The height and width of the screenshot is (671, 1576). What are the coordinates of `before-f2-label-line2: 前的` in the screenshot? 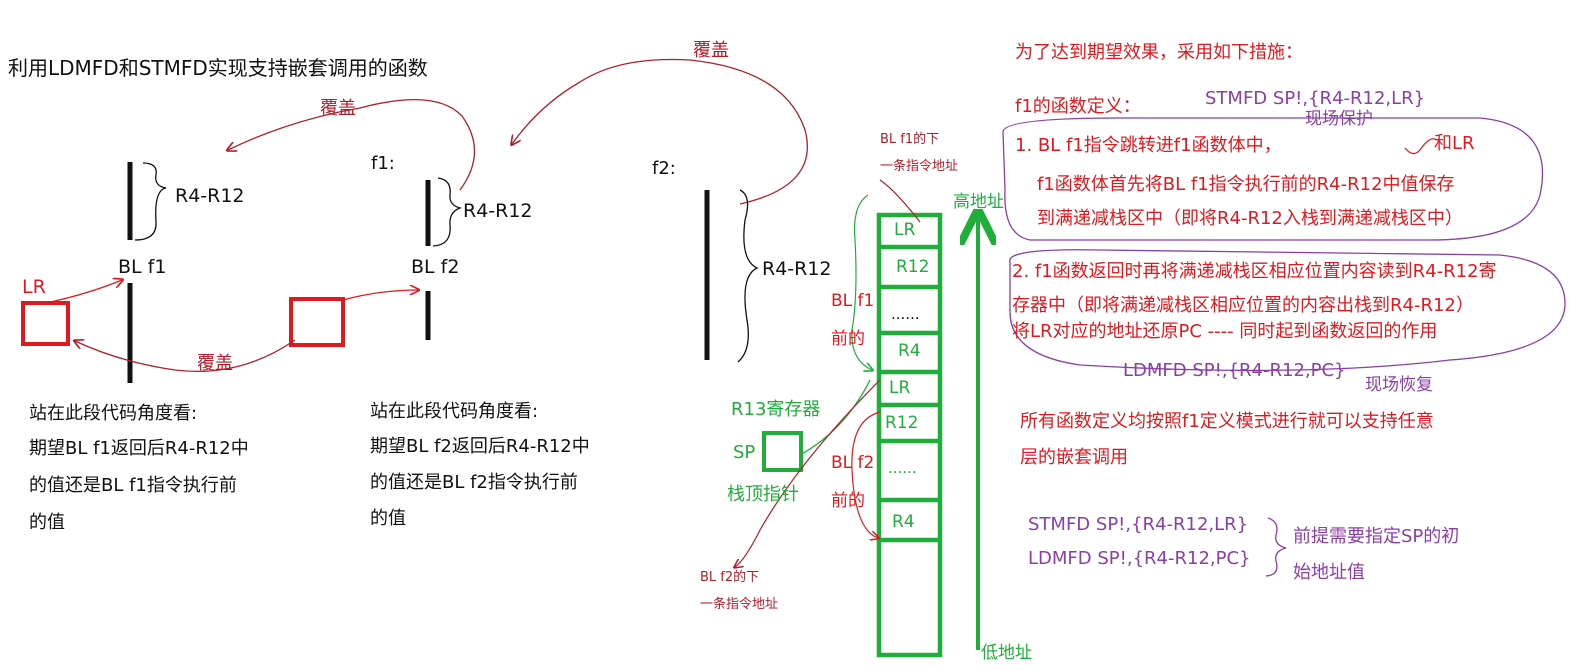 It's located at (848, 501).